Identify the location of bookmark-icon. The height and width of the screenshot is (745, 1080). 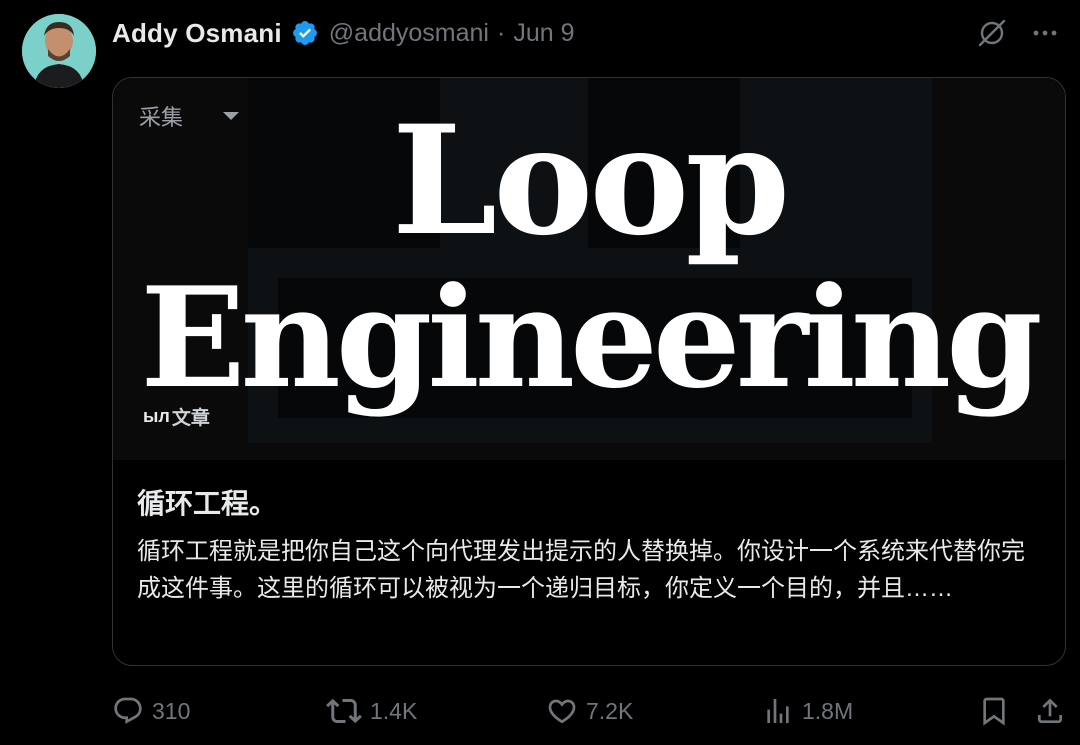
(994, 711).